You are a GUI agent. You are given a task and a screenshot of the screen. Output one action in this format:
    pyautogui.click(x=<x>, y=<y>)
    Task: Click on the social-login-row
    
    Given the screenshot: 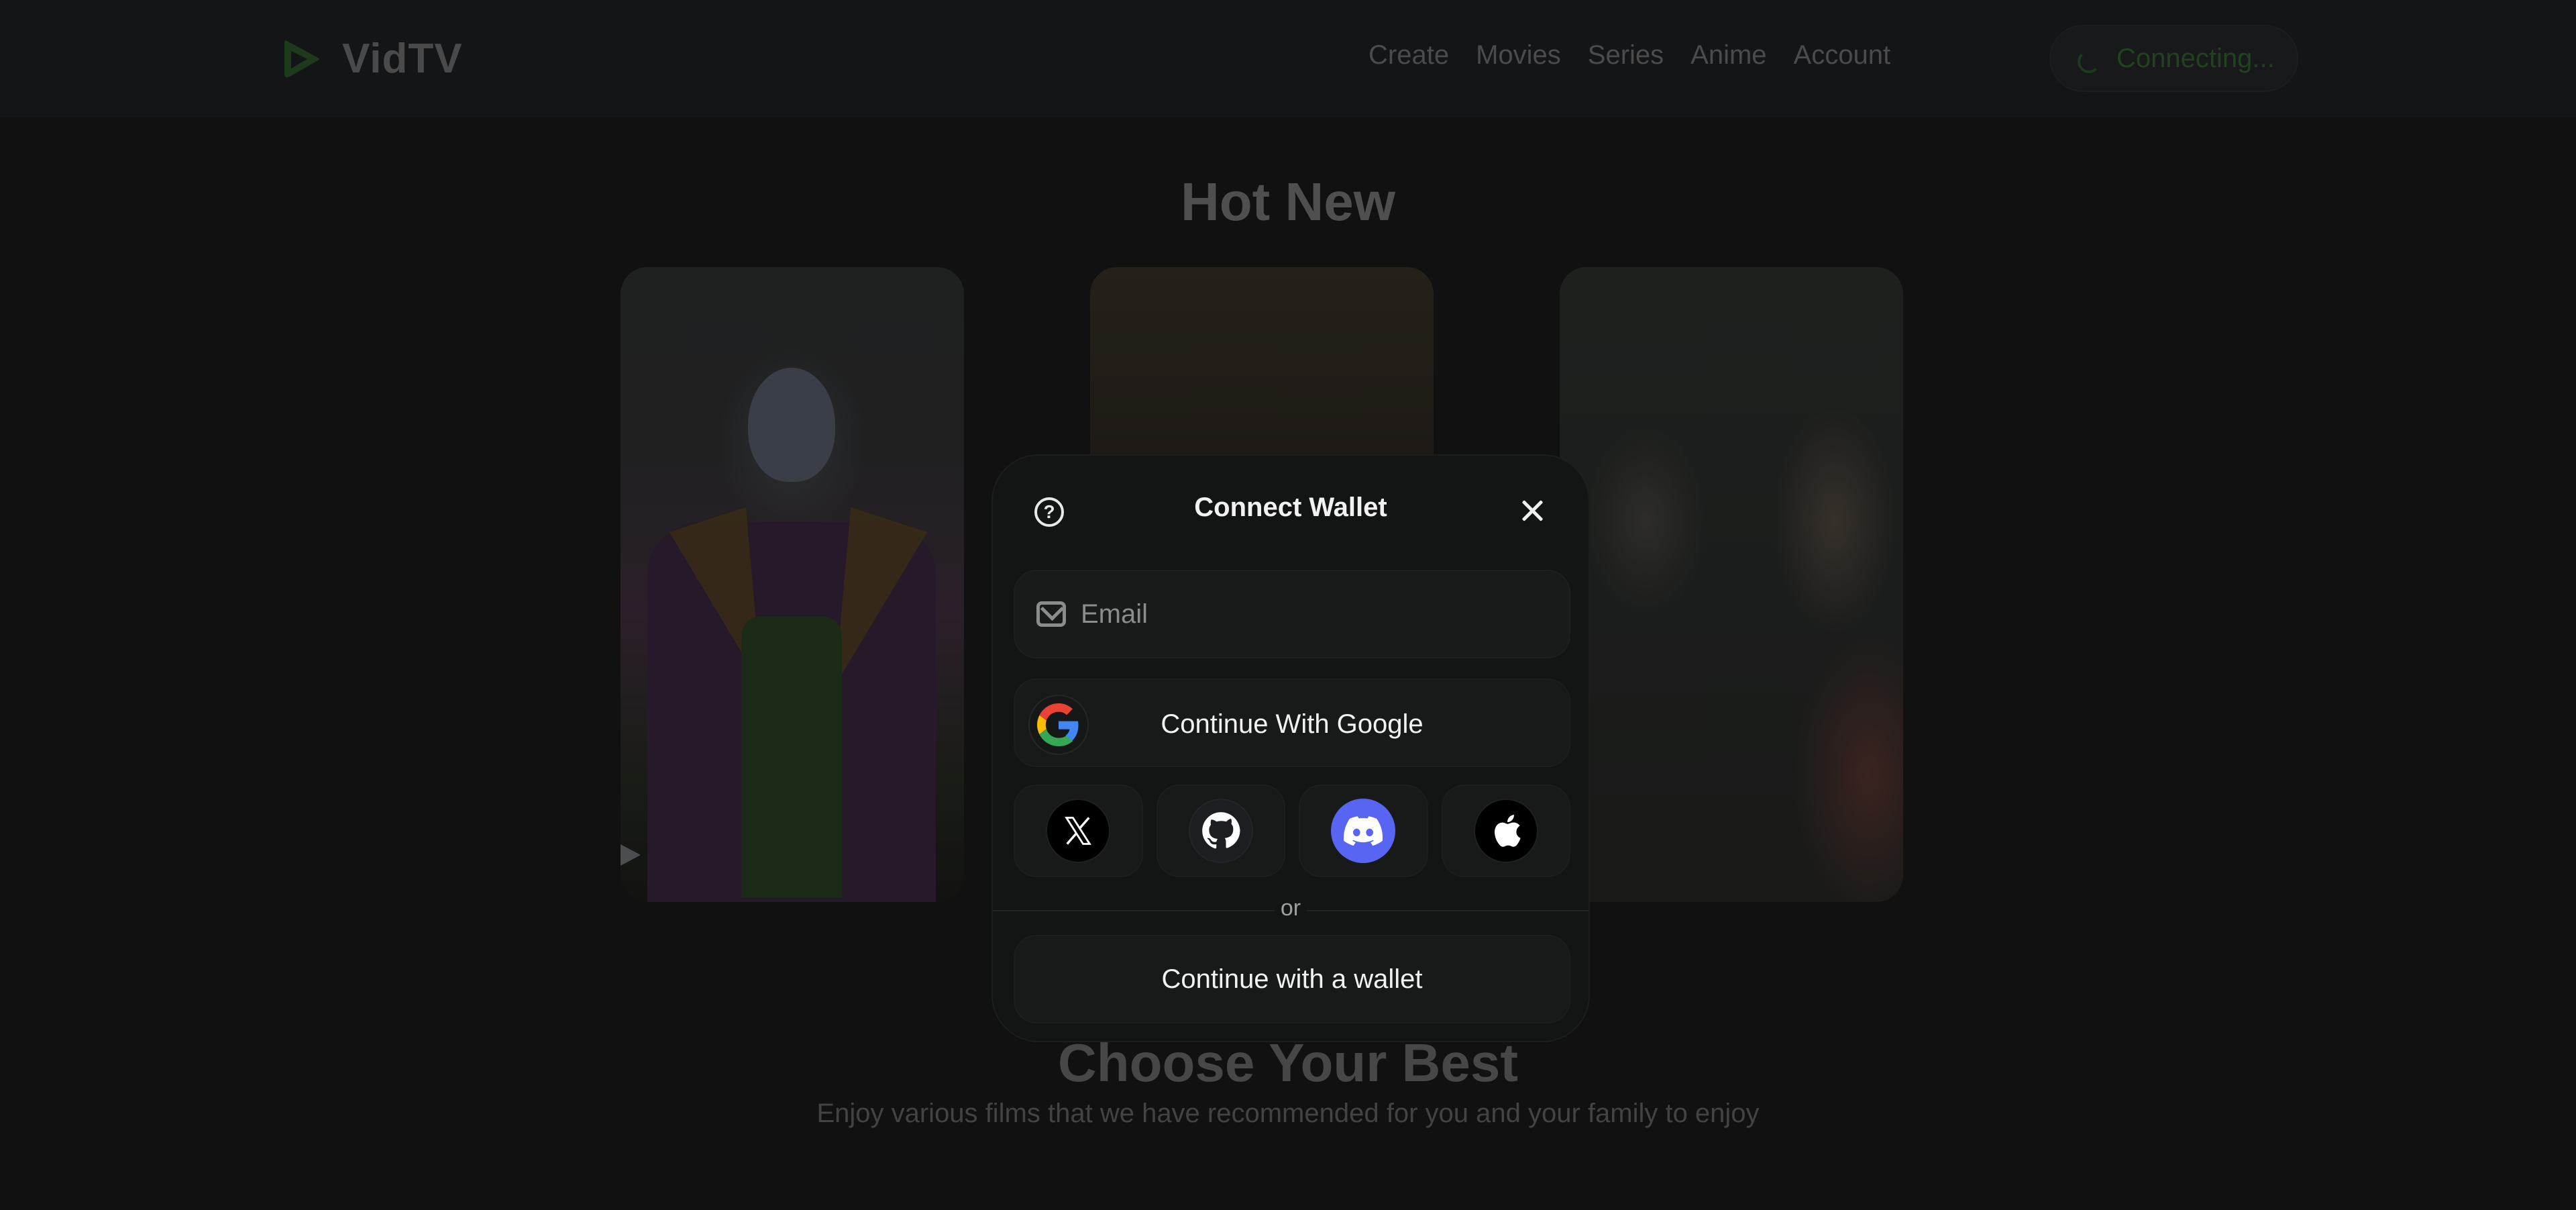 What is the action you would take?
    pyautogui.click(x=1292, y=831)
    